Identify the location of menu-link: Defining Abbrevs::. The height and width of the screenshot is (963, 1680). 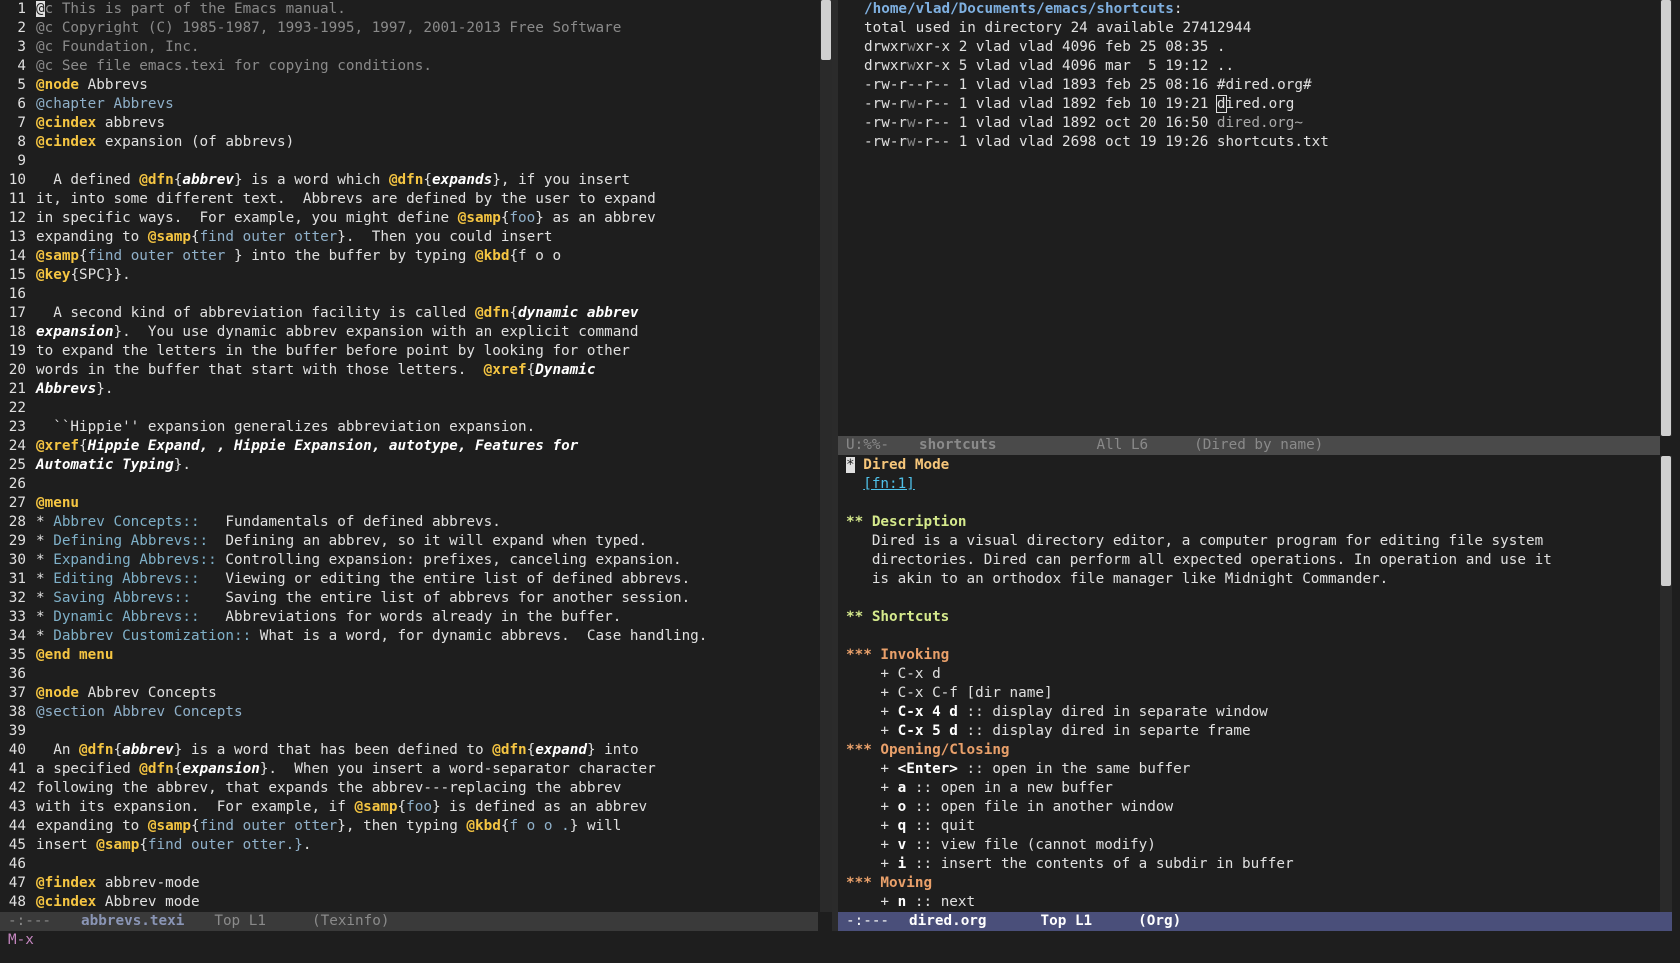
(130, 541).